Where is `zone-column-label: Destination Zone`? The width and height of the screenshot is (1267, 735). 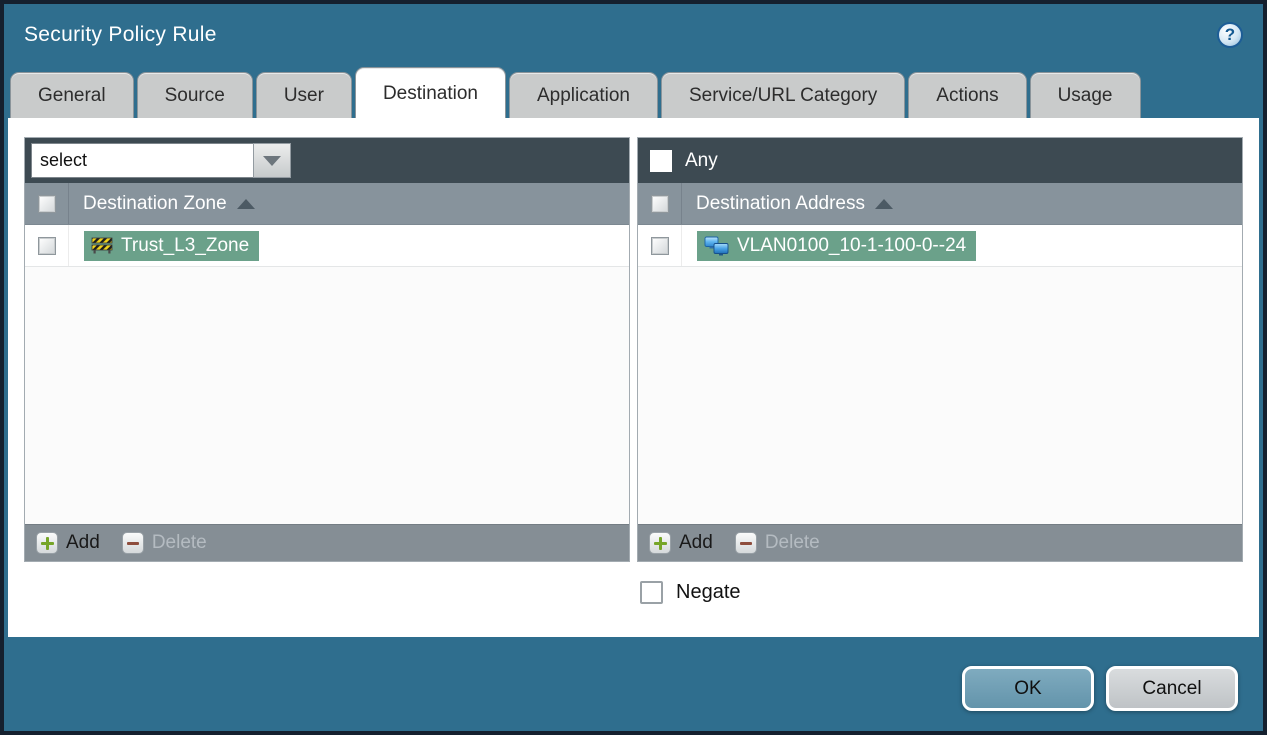
zone-column-label: Destination Zone is located at coordinates (155, 203).